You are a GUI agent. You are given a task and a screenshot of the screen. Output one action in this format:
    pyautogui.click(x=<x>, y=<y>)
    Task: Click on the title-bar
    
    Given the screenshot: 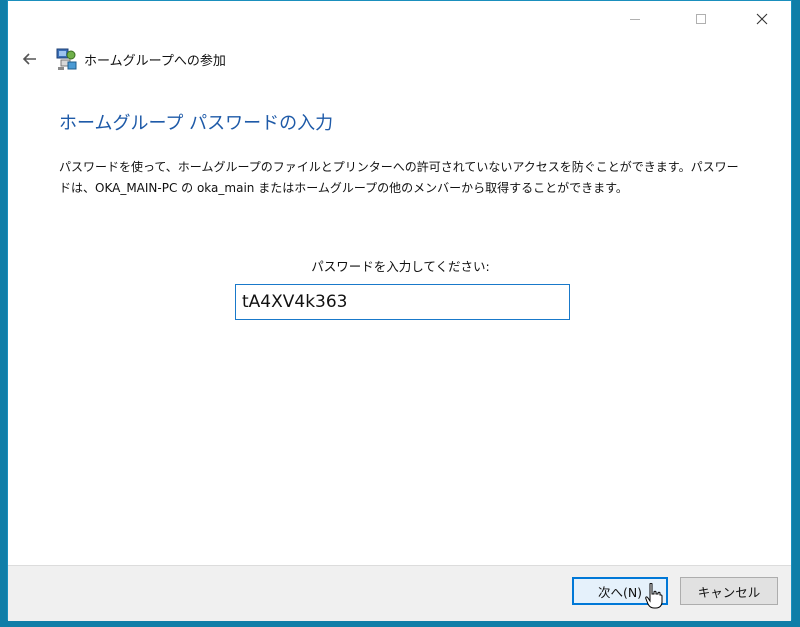 What is the action you would take?
    pyautogui.click(x=399, y=19)
    